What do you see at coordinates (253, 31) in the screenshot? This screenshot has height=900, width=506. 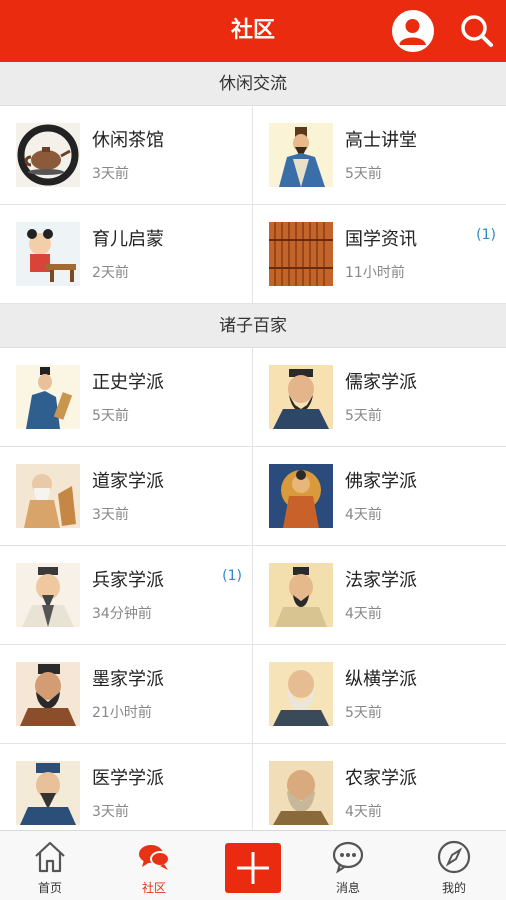 I see `top-bar: 社区` at bounding box center [253, 31].